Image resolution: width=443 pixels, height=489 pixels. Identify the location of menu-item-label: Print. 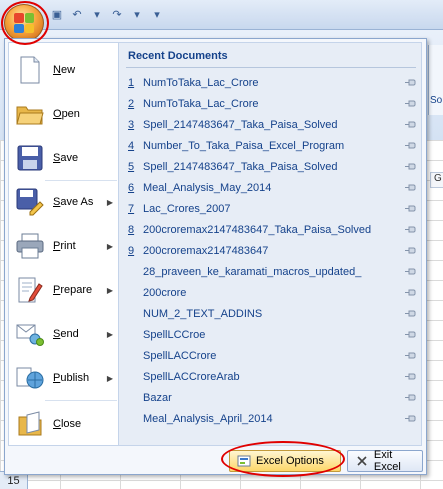
(64, 246).